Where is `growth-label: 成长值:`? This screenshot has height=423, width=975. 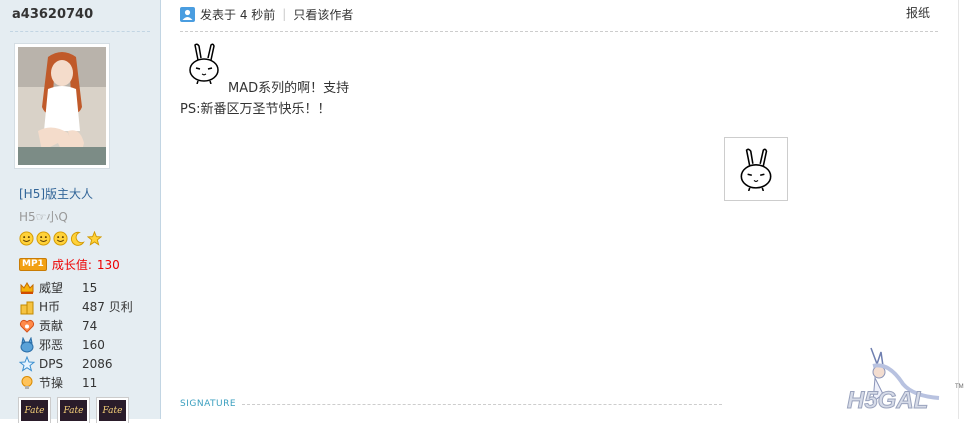
growth-label: 成长值: is located at coordinates (71, 265).